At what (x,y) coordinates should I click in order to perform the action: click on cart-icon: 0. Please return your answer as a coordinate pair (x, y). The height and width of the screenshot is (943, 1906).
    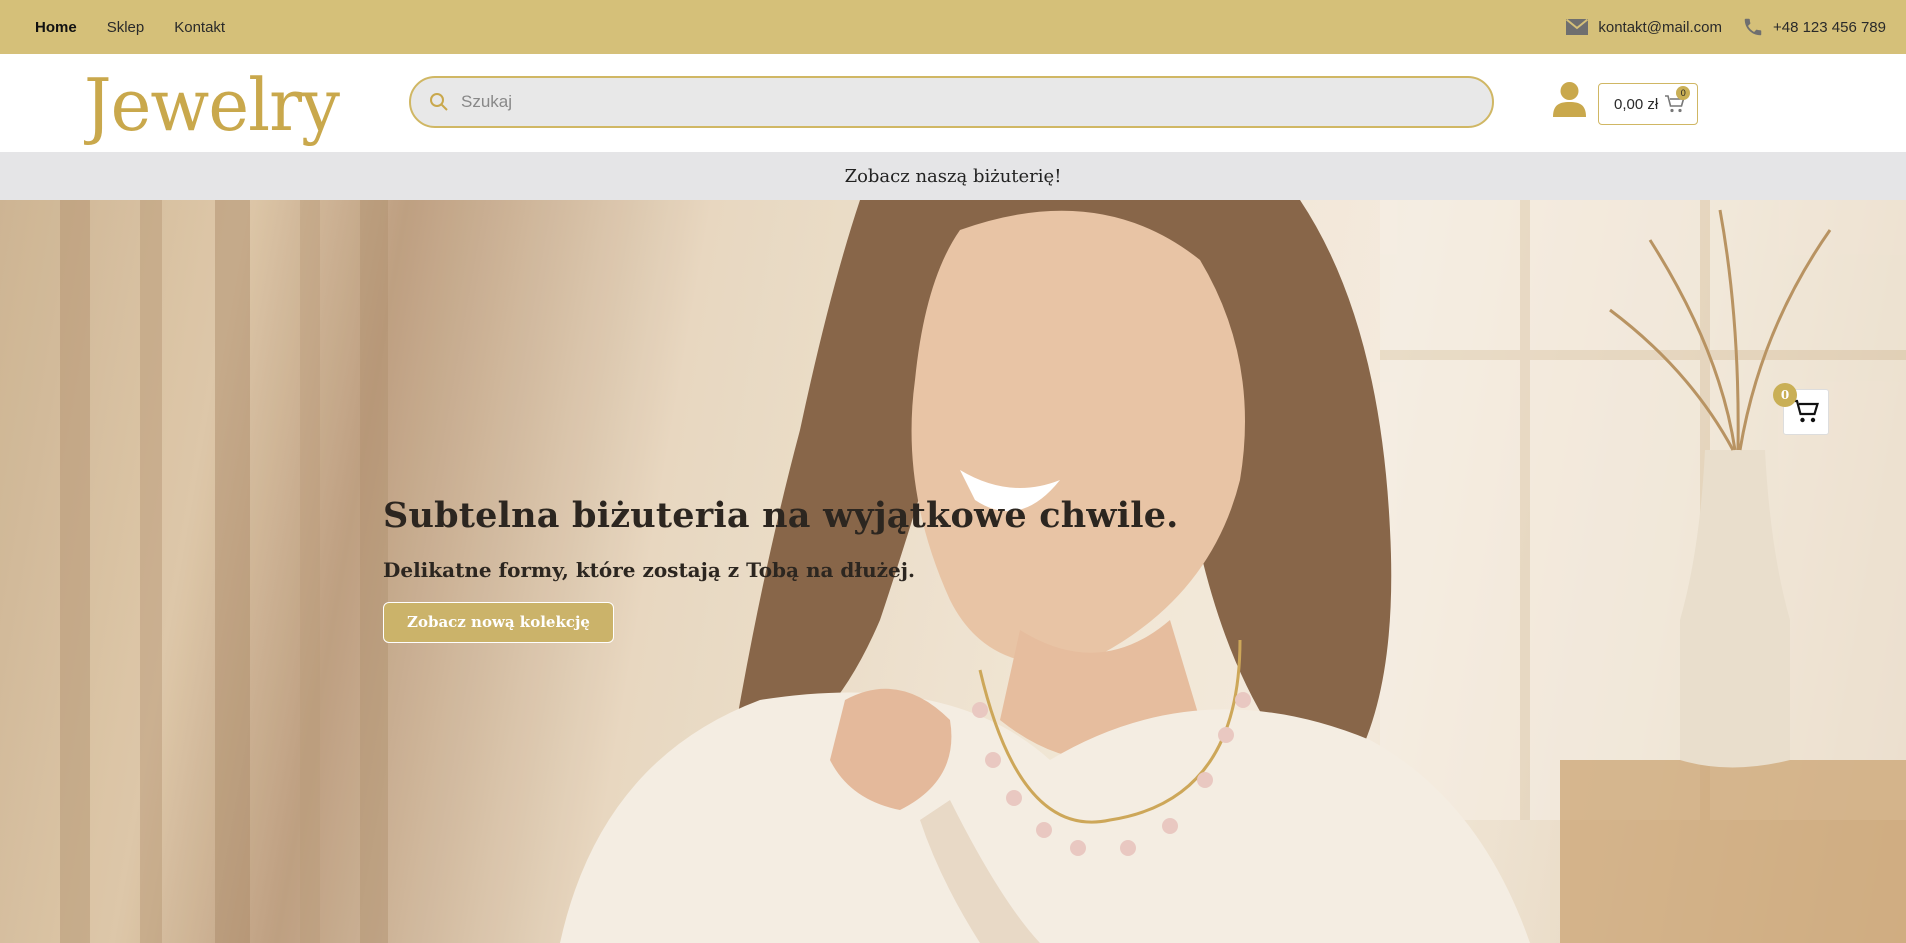
    Looking at the image, I should click on (1677, 100).